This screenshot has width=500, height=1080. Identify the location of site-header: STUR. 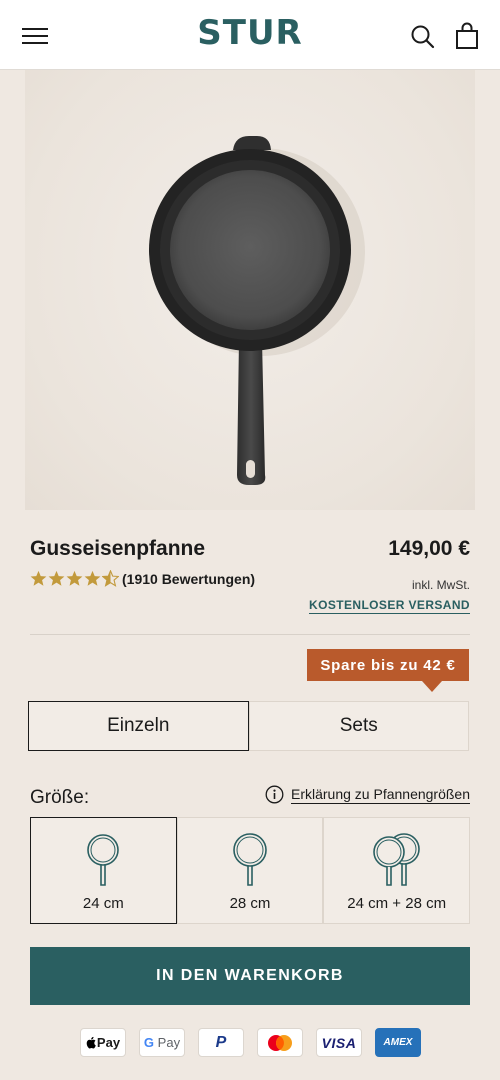
(250, 35).